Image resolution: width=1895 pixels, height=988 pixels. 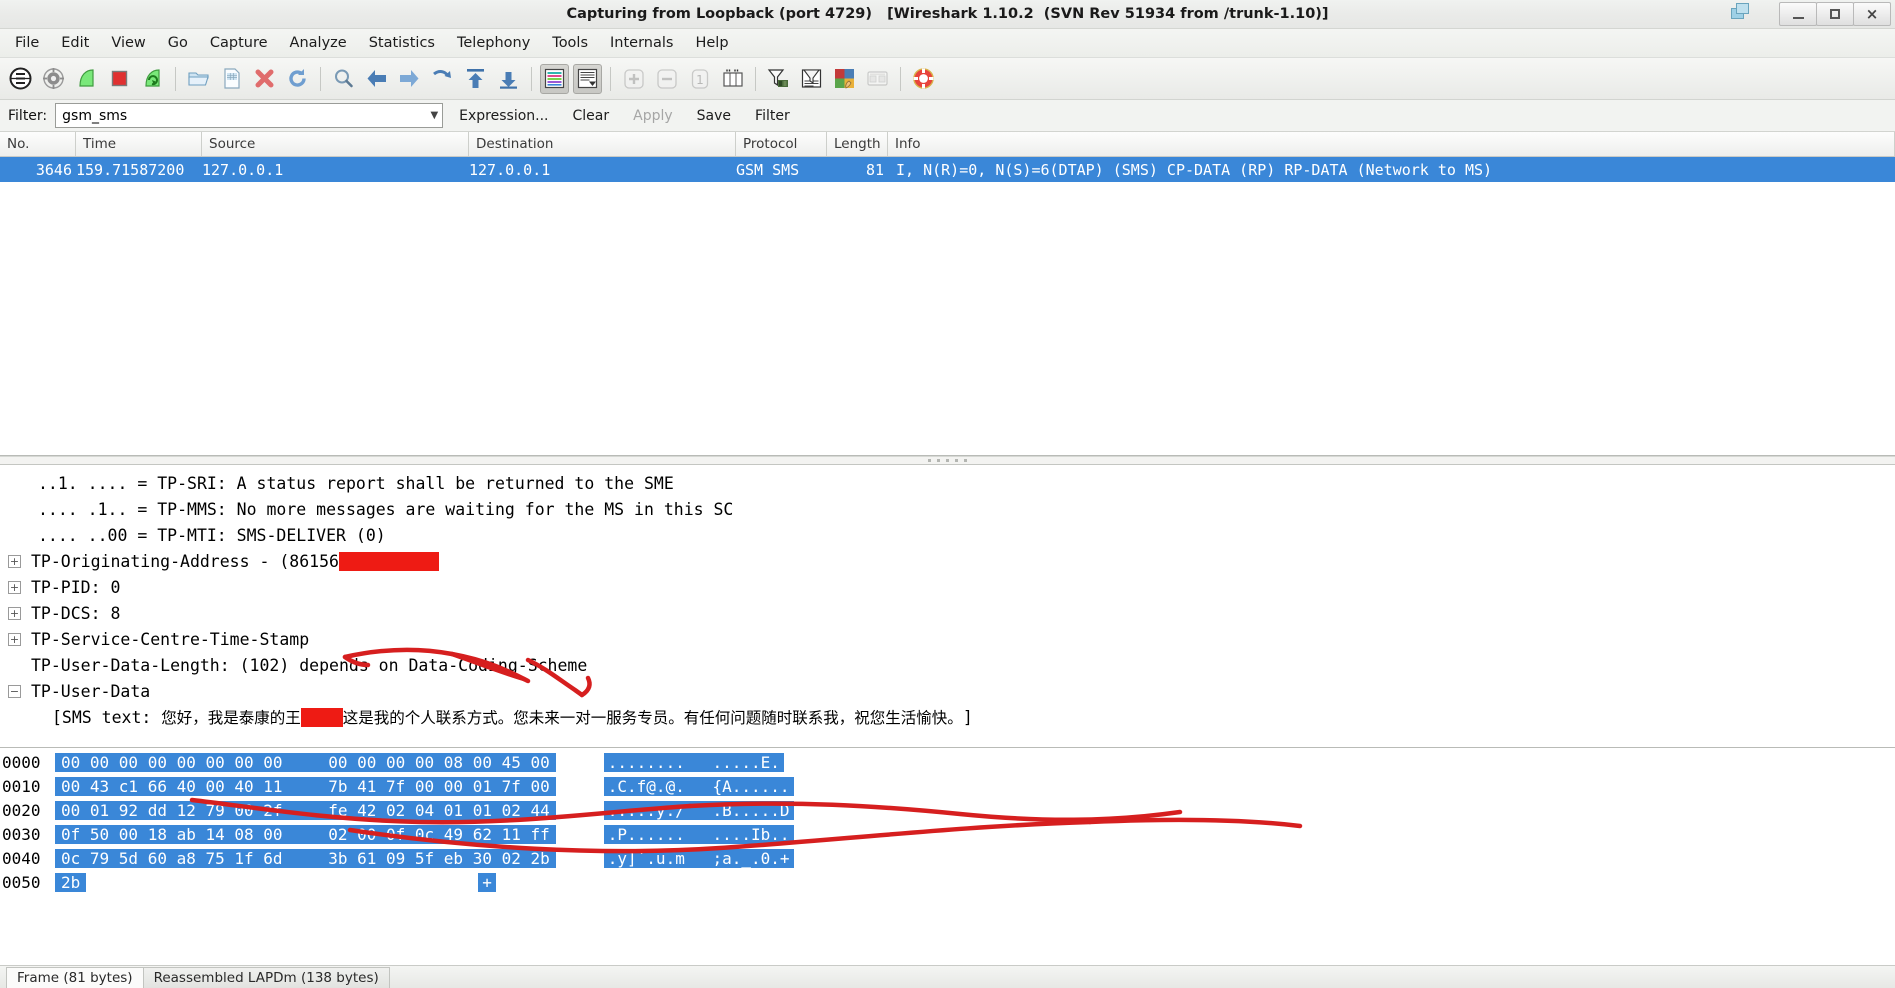 What do you see at coordinates (633, 79) in the screenshot?
I see `zoom-in-icon` at bounding box center [633, 79].